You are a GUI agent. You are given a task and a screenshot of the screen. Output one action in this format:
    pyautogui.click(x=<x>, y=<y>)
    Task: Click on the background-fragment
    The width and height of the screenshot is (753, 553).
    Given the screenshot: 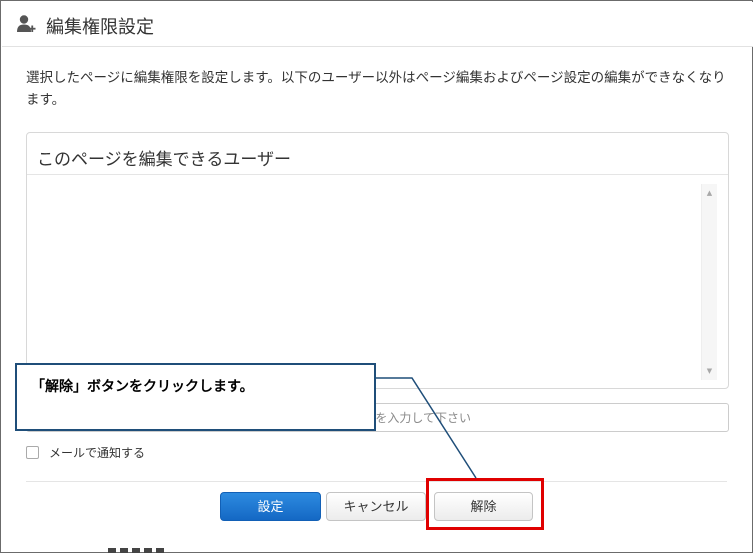 What is the action you would take?
    pyautogui.click(x=136, y=550)
    